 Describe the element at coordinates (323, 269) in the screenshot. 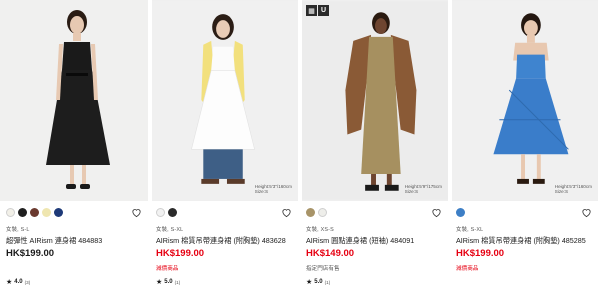

I see `store-availability-flag: 指定門店有售` at that location.